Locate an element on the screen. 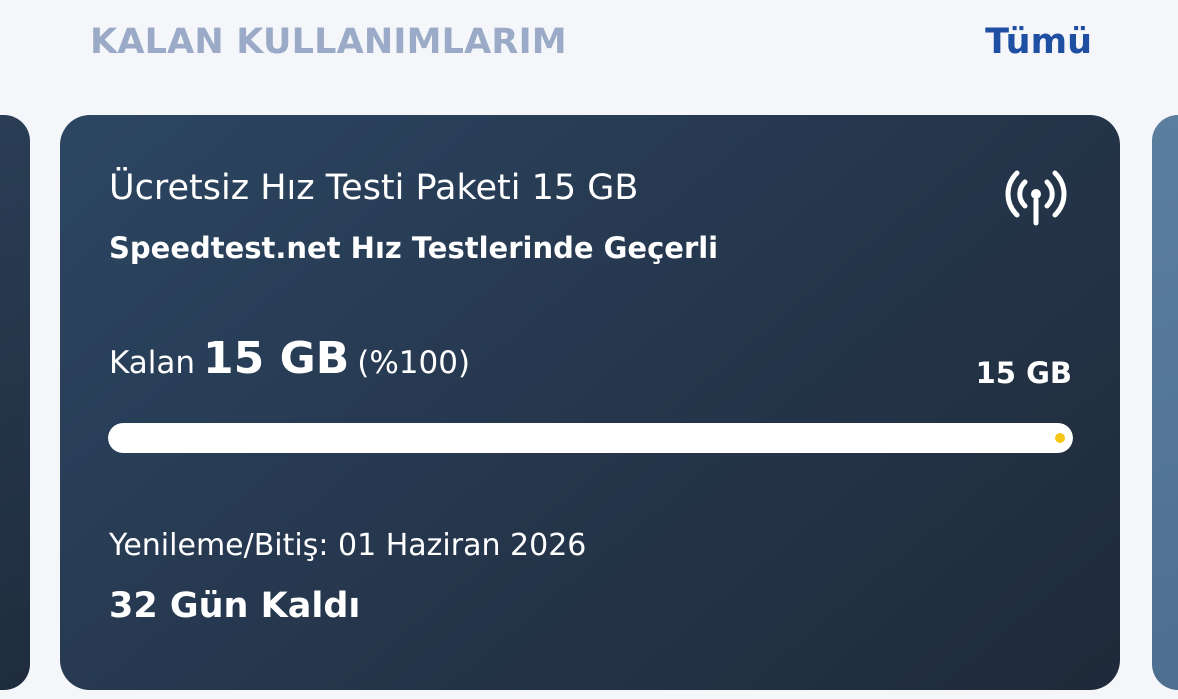 The width and height of the screenshot is (1178, 699). section-title: KALAN KULLANIMLARIM is located at coordinates (328, 42).